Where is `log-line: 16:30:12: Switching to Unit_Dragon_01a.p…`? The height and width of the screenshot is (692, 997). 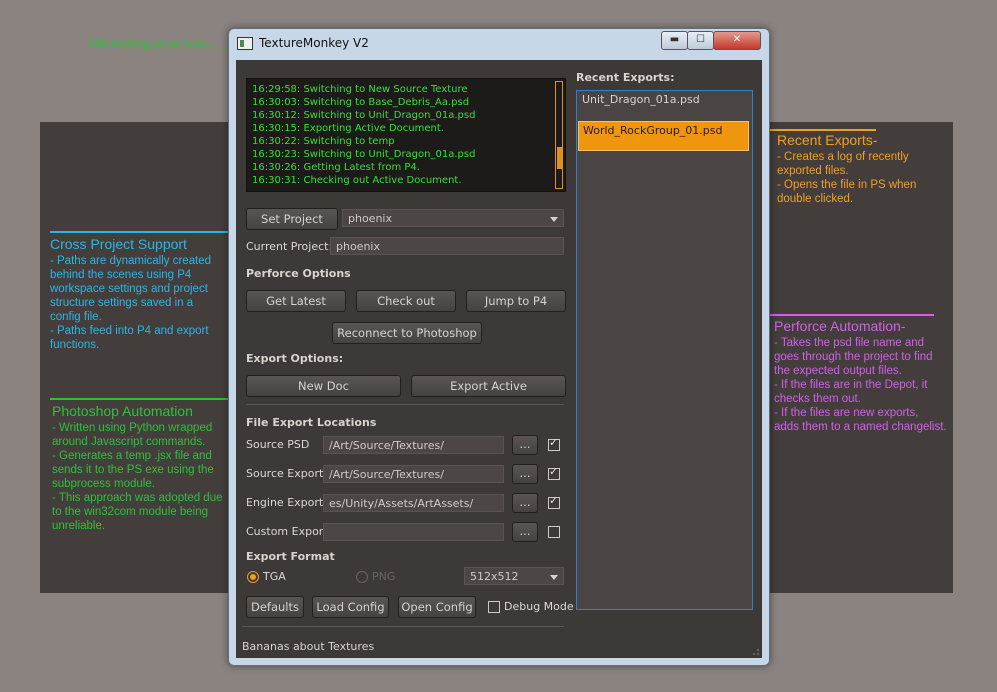 log-line: 16:30:12: Switching to Unit_Dragon_01a.p… is located at coordinates (364, 115).